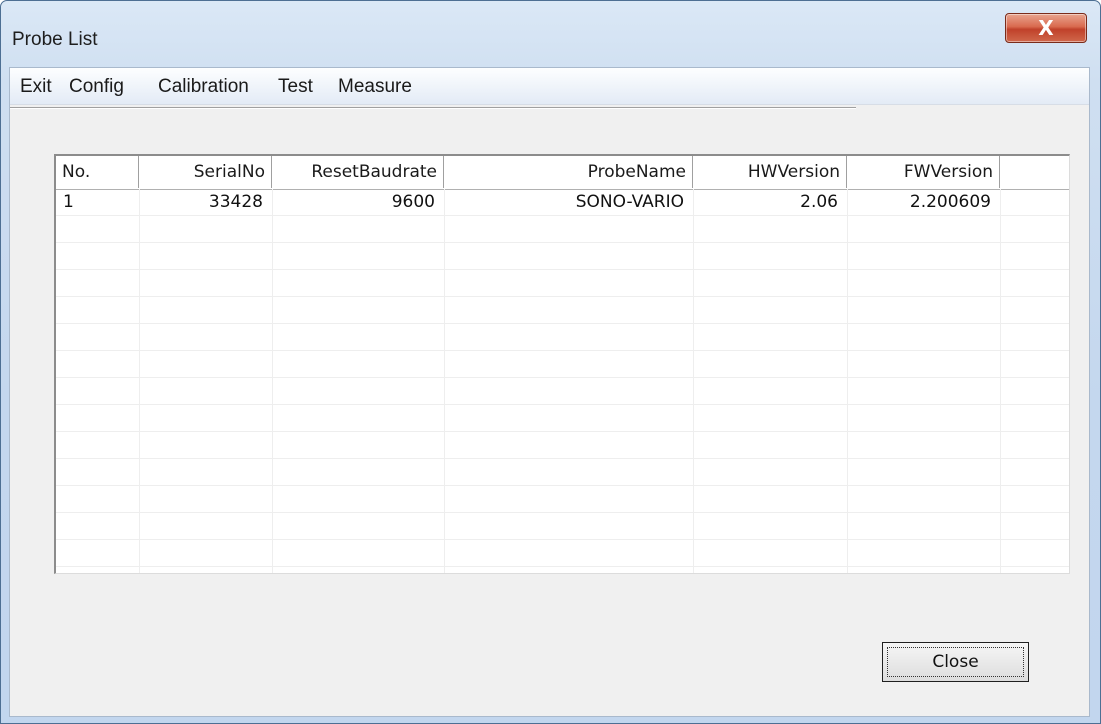  What do you see at coordinates (36, 87) in the screenshot?
I see `menu-exit: Exit` at bounding box center [36, 87].